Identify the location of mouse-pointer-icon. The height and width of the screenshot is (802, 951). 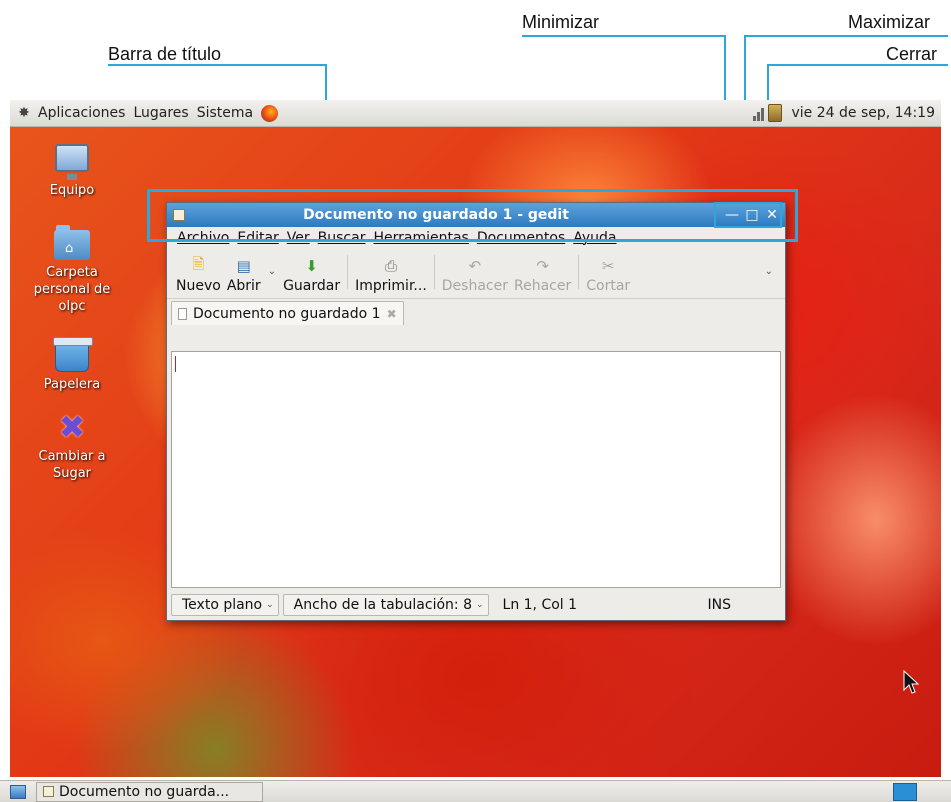
(911, 682).